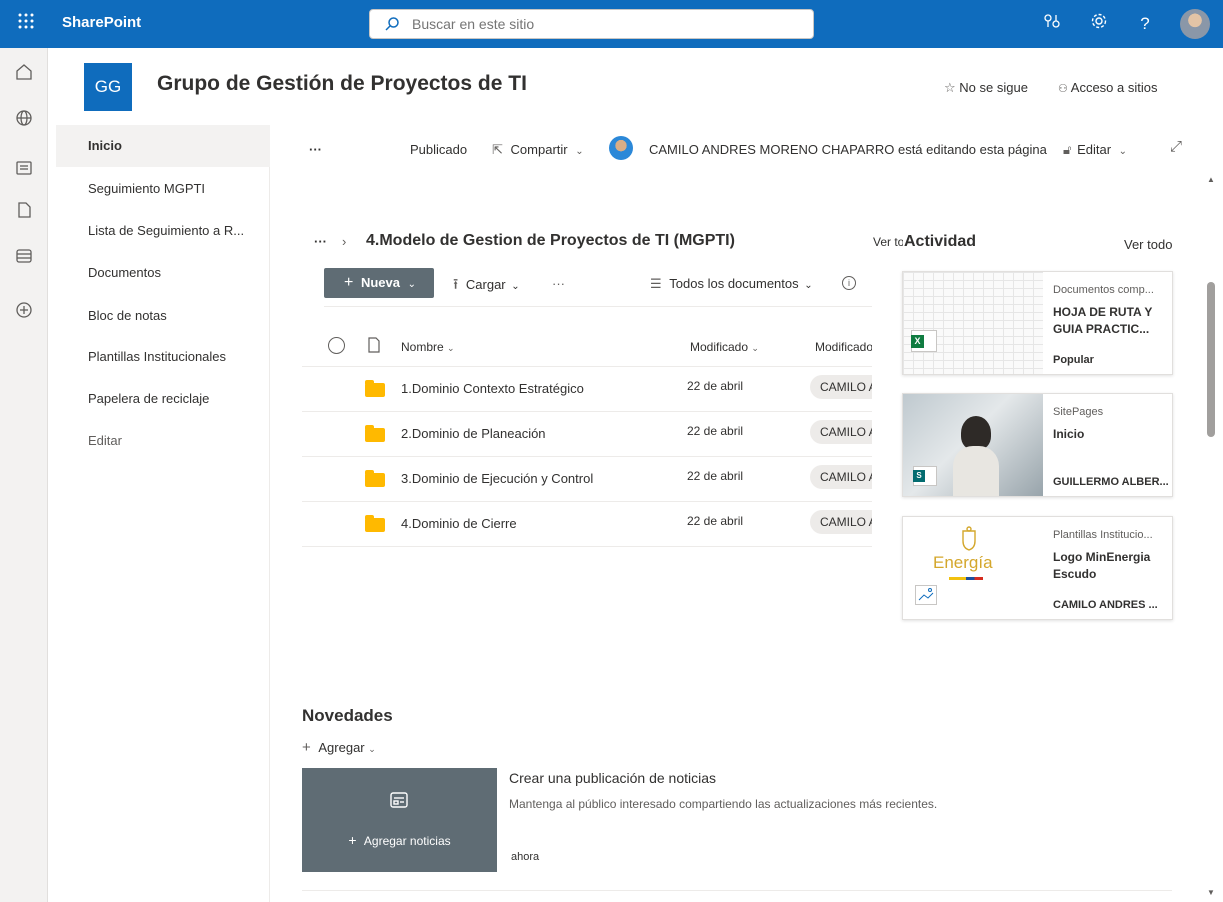 Image resolution: width=1223 pixels, height=902 pixels. I want to click on site-logo: GG, so click(108, 87).